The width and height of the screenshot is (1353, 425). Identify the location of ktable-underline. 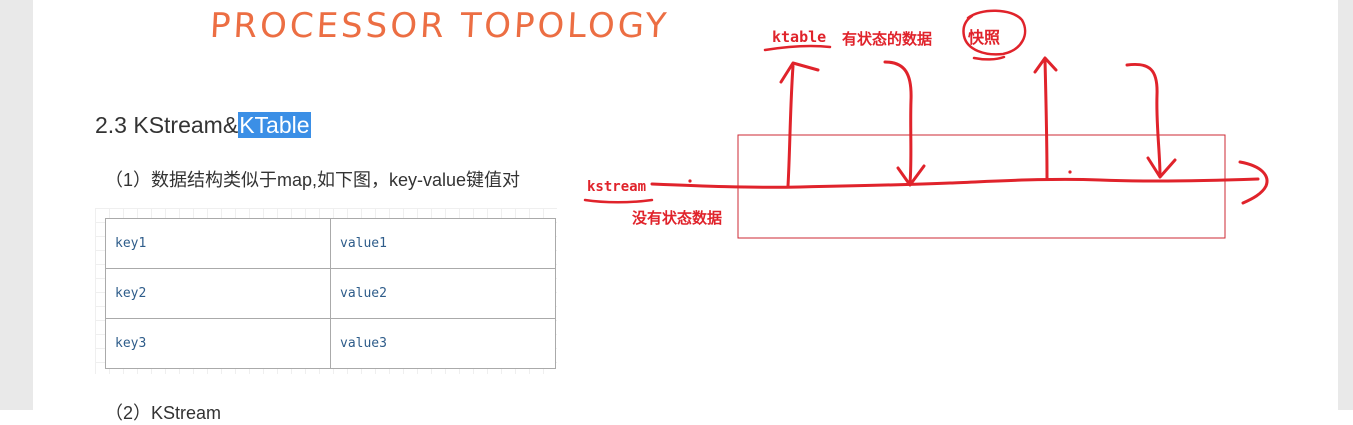
(797, 48).